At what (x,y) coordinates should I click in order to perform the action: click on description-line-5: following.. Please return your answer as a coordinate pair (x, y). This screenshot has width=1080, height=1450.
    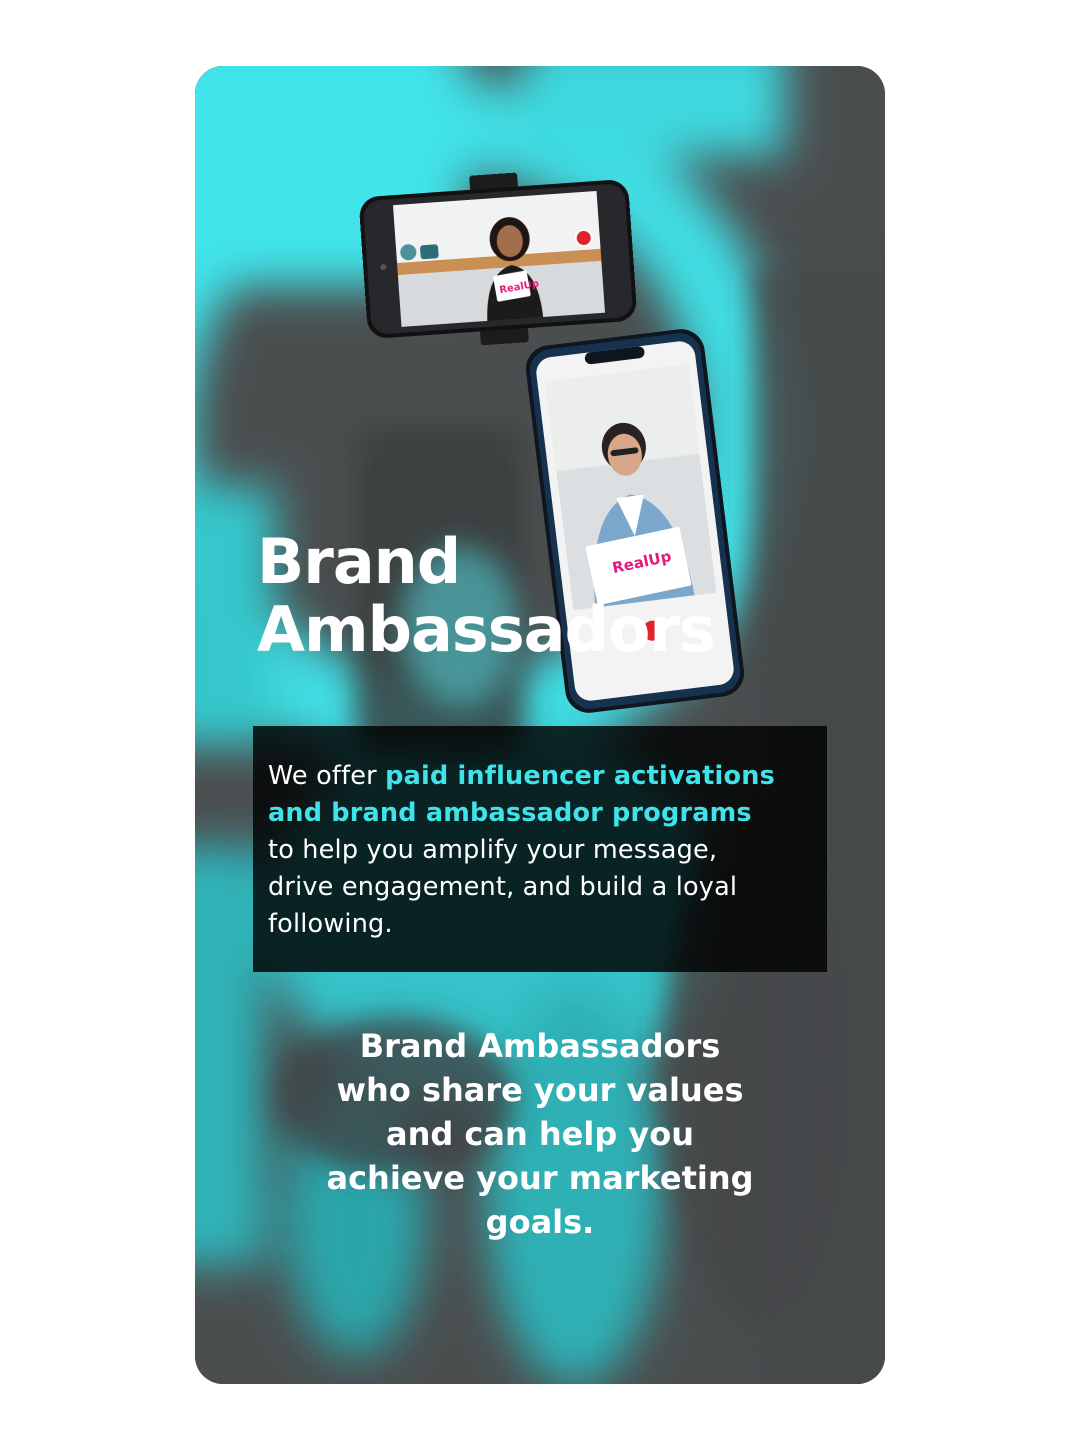
    Looking at the image, I should click on (330, 924).